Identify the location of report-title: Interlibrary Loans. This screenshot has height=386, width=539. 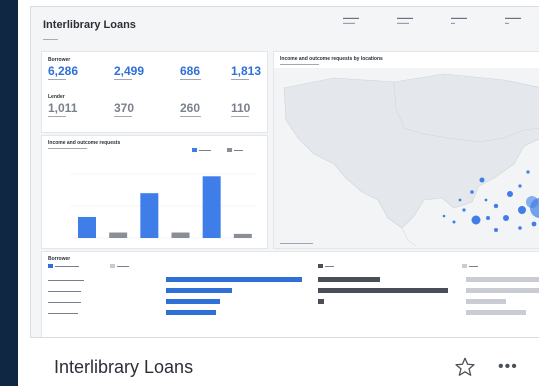
(123, 367).